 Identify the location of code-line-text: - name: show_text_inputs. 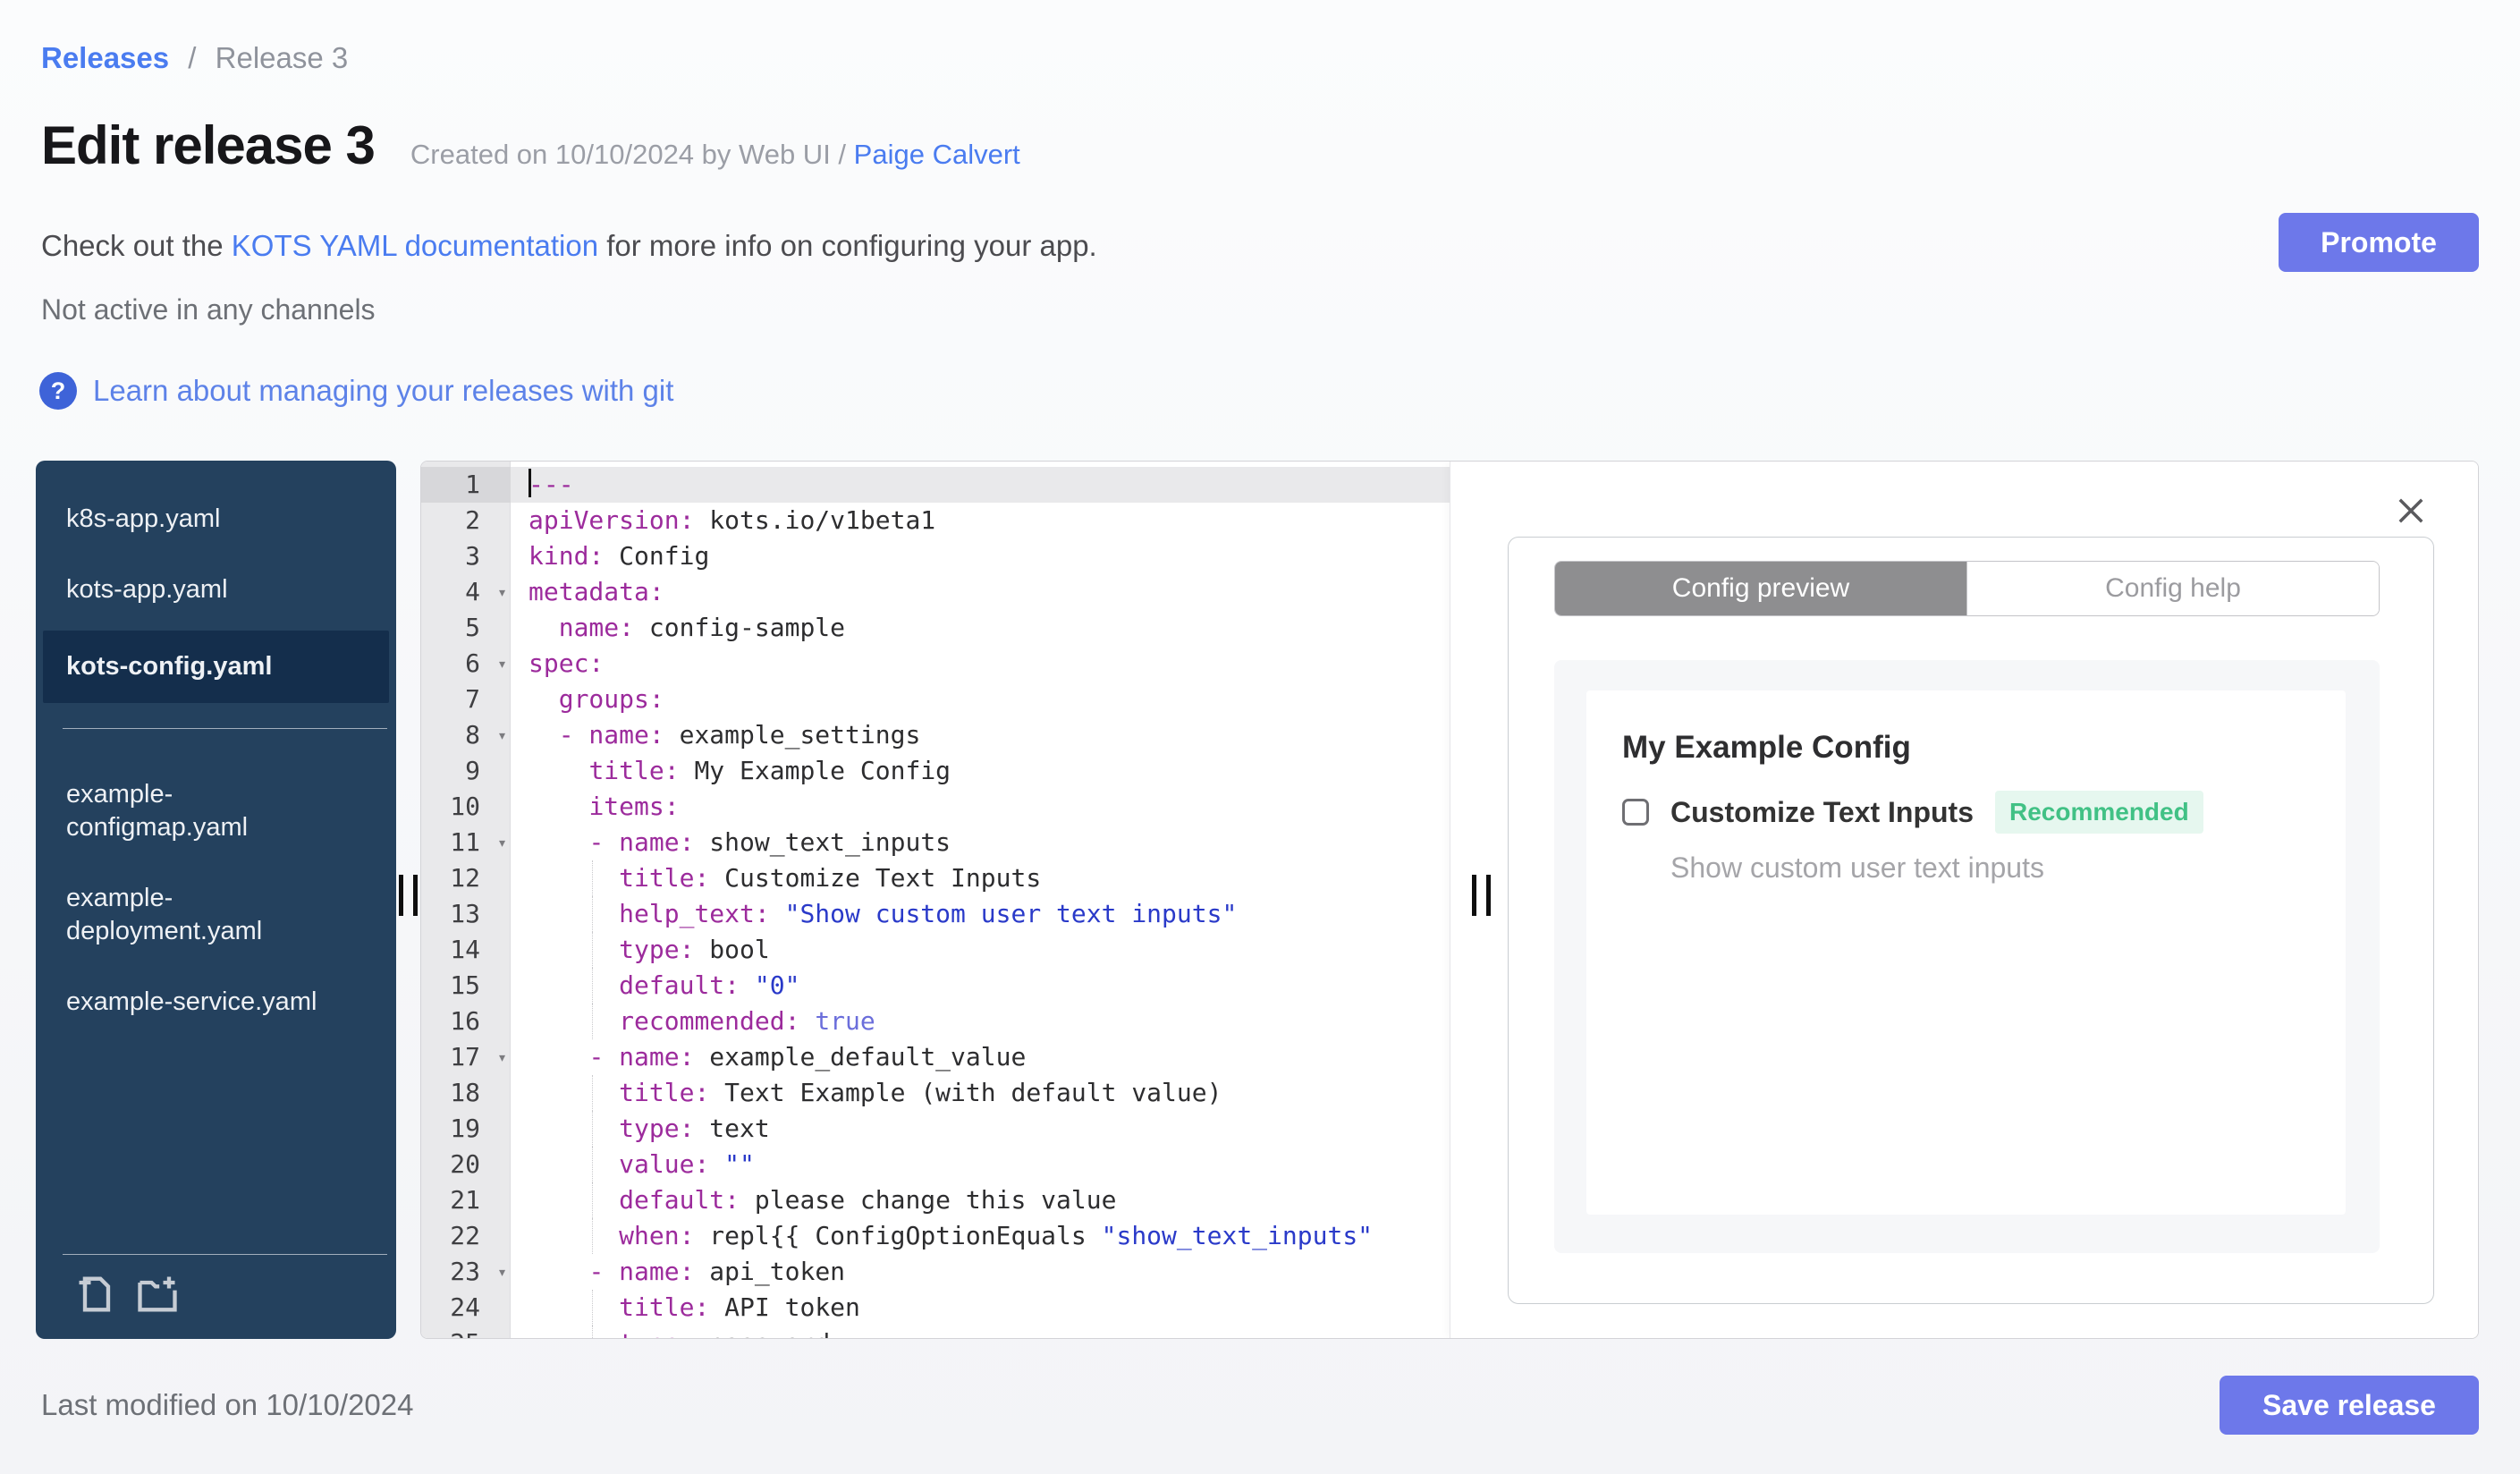
(980, 842).